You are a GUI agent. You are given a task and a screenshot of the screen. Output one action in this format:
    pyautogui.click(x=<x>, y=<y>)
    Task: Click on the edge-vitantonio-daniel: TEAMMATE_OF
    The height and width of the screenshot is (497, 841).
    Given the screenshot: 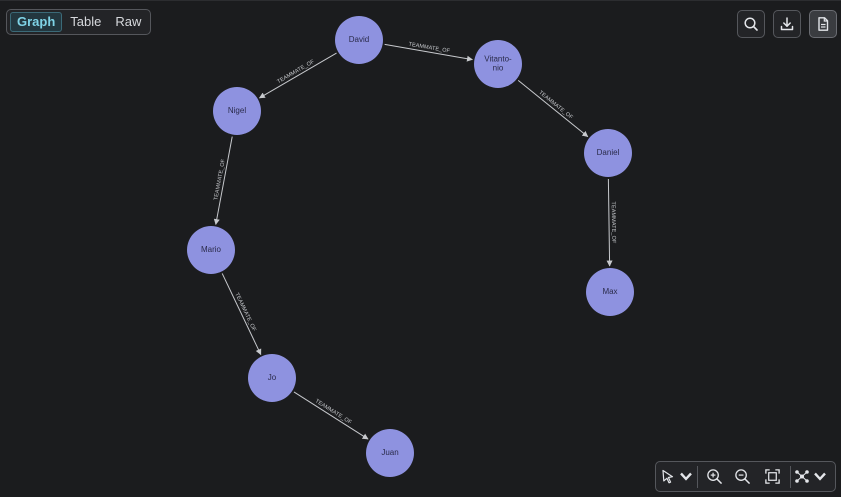 What is the action you would take?
    pyautogui.click(x=553, y=108)
    